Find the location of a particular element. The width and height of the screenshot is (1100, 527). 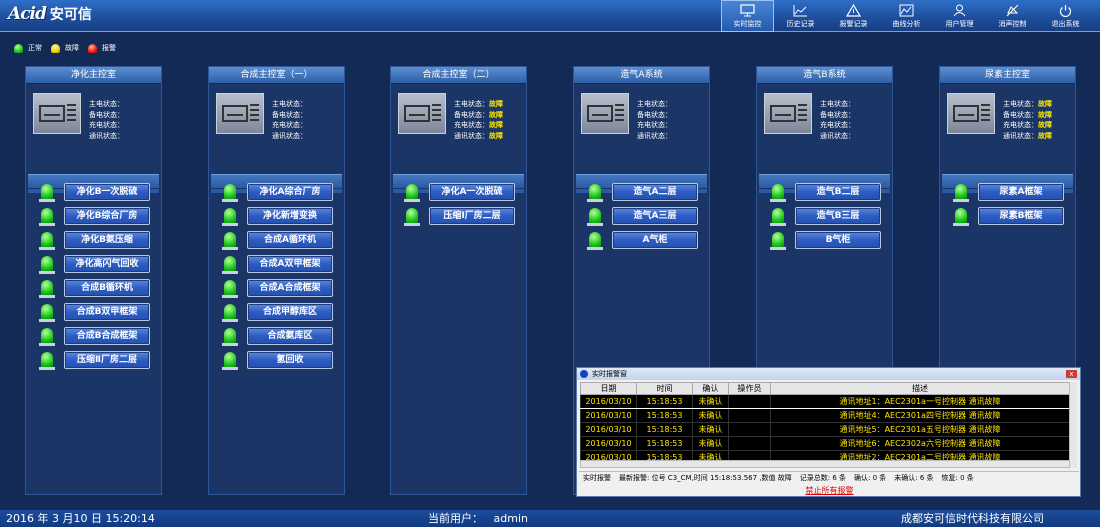

current-user: 当前用户： admin is located at coordinates (478, 518).